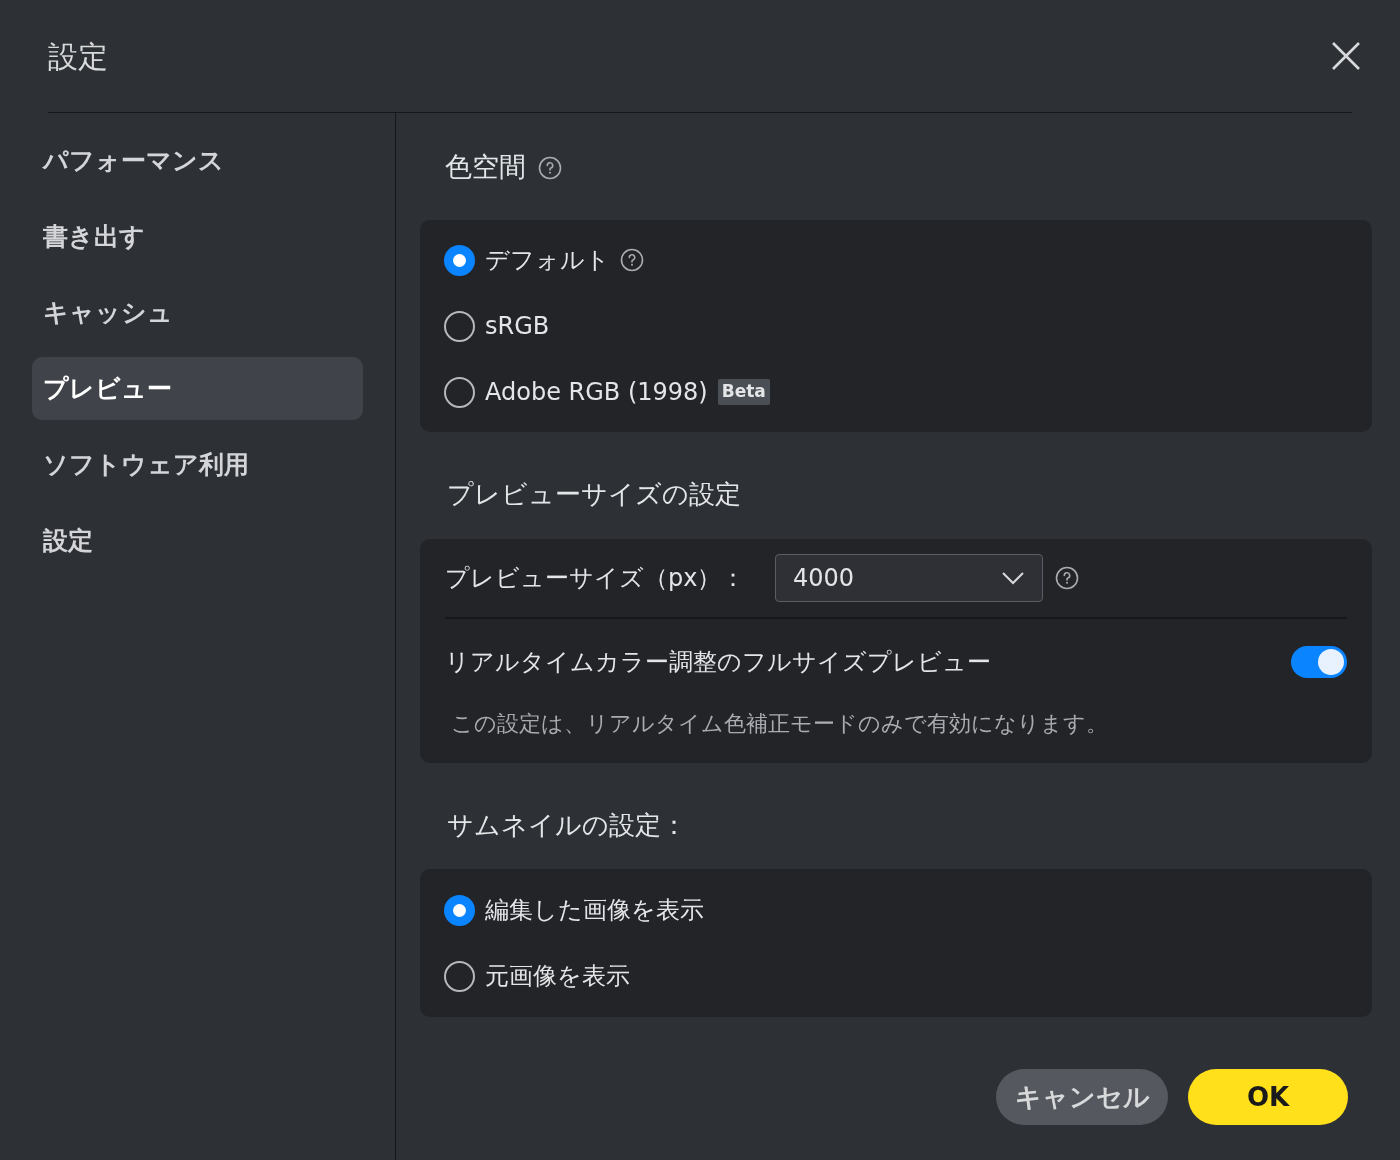  I want to click on note-text: この設定は、リアルタイム色補正モードのみで有効になります。, so click(779, 724).